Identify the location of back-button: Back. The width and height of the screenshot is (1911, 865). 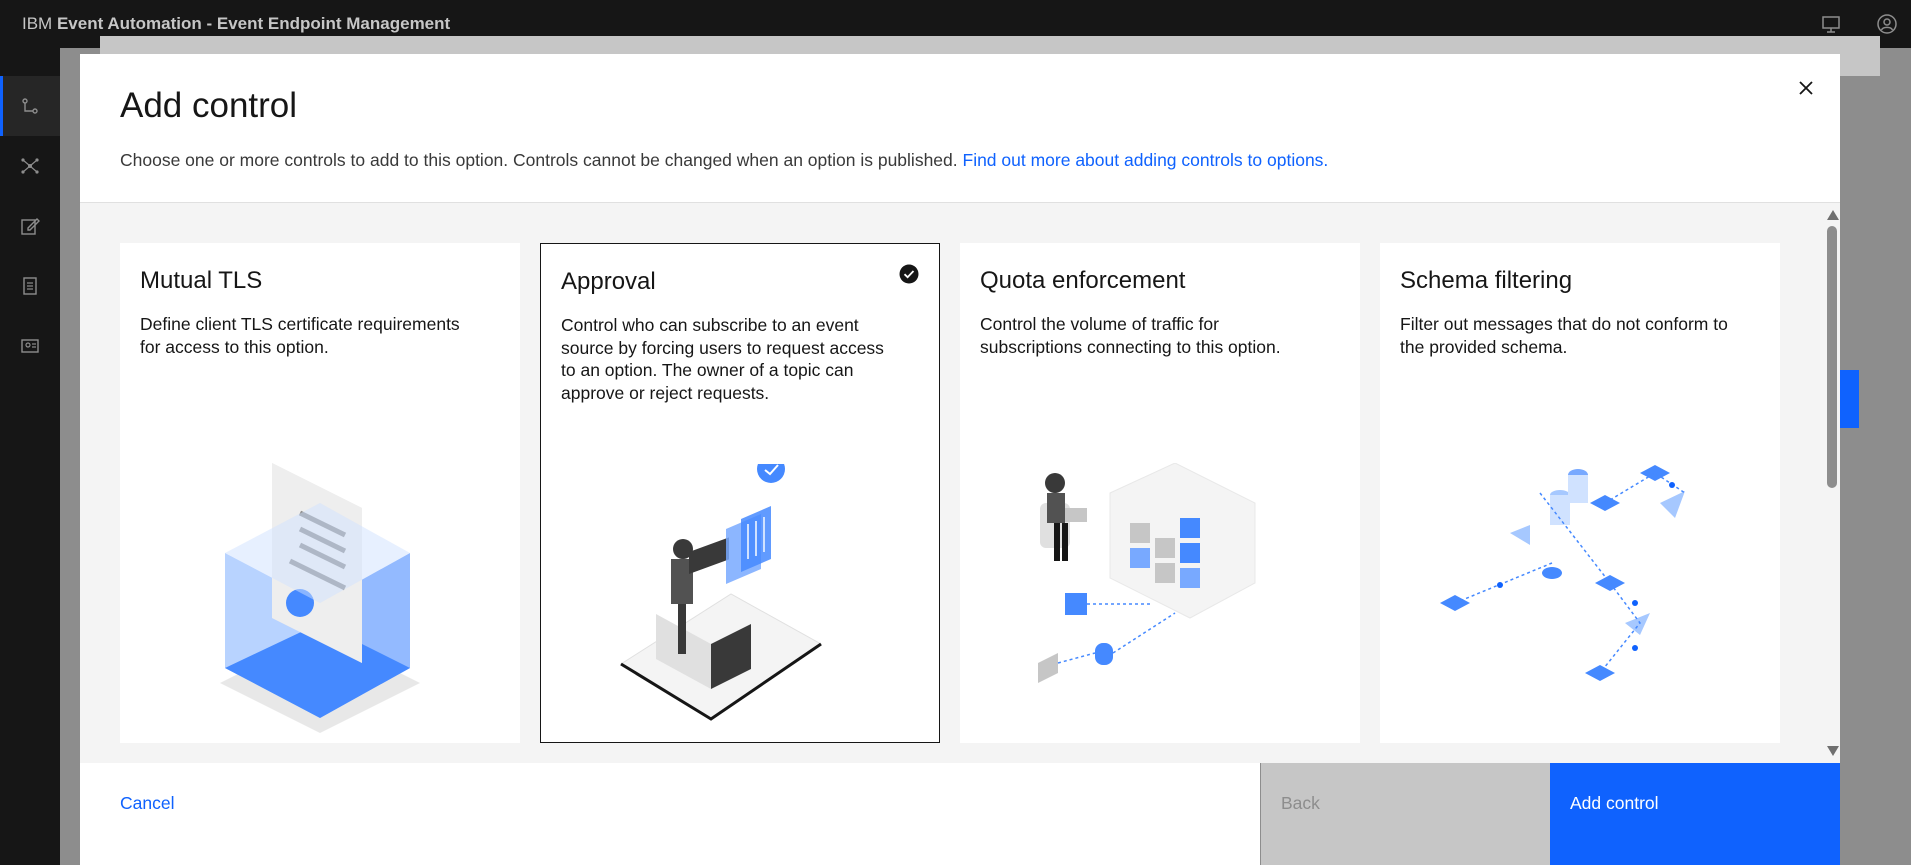
(1405, 814).